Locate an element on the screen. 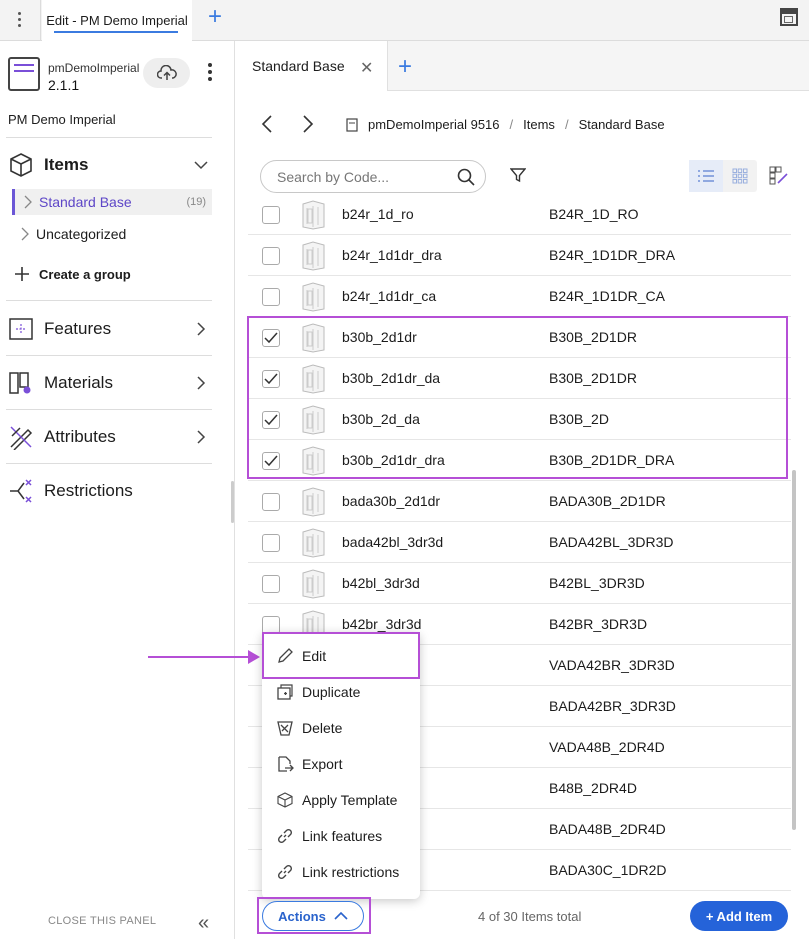 This screenshot has width=809, height=939. item-code: BADA42BR_3DR3D is located at coordinates (612, 706).